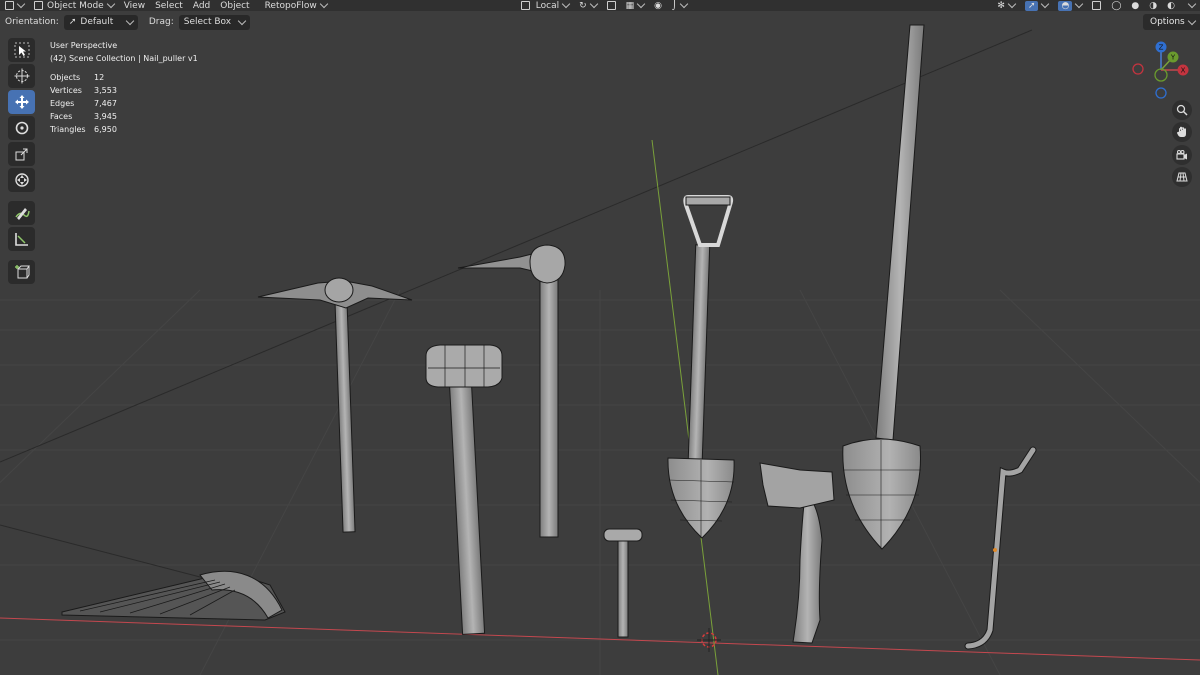 This screenshot has width=1200, height=675. I want to click on view-name: User Perspective, so click(84, 45).